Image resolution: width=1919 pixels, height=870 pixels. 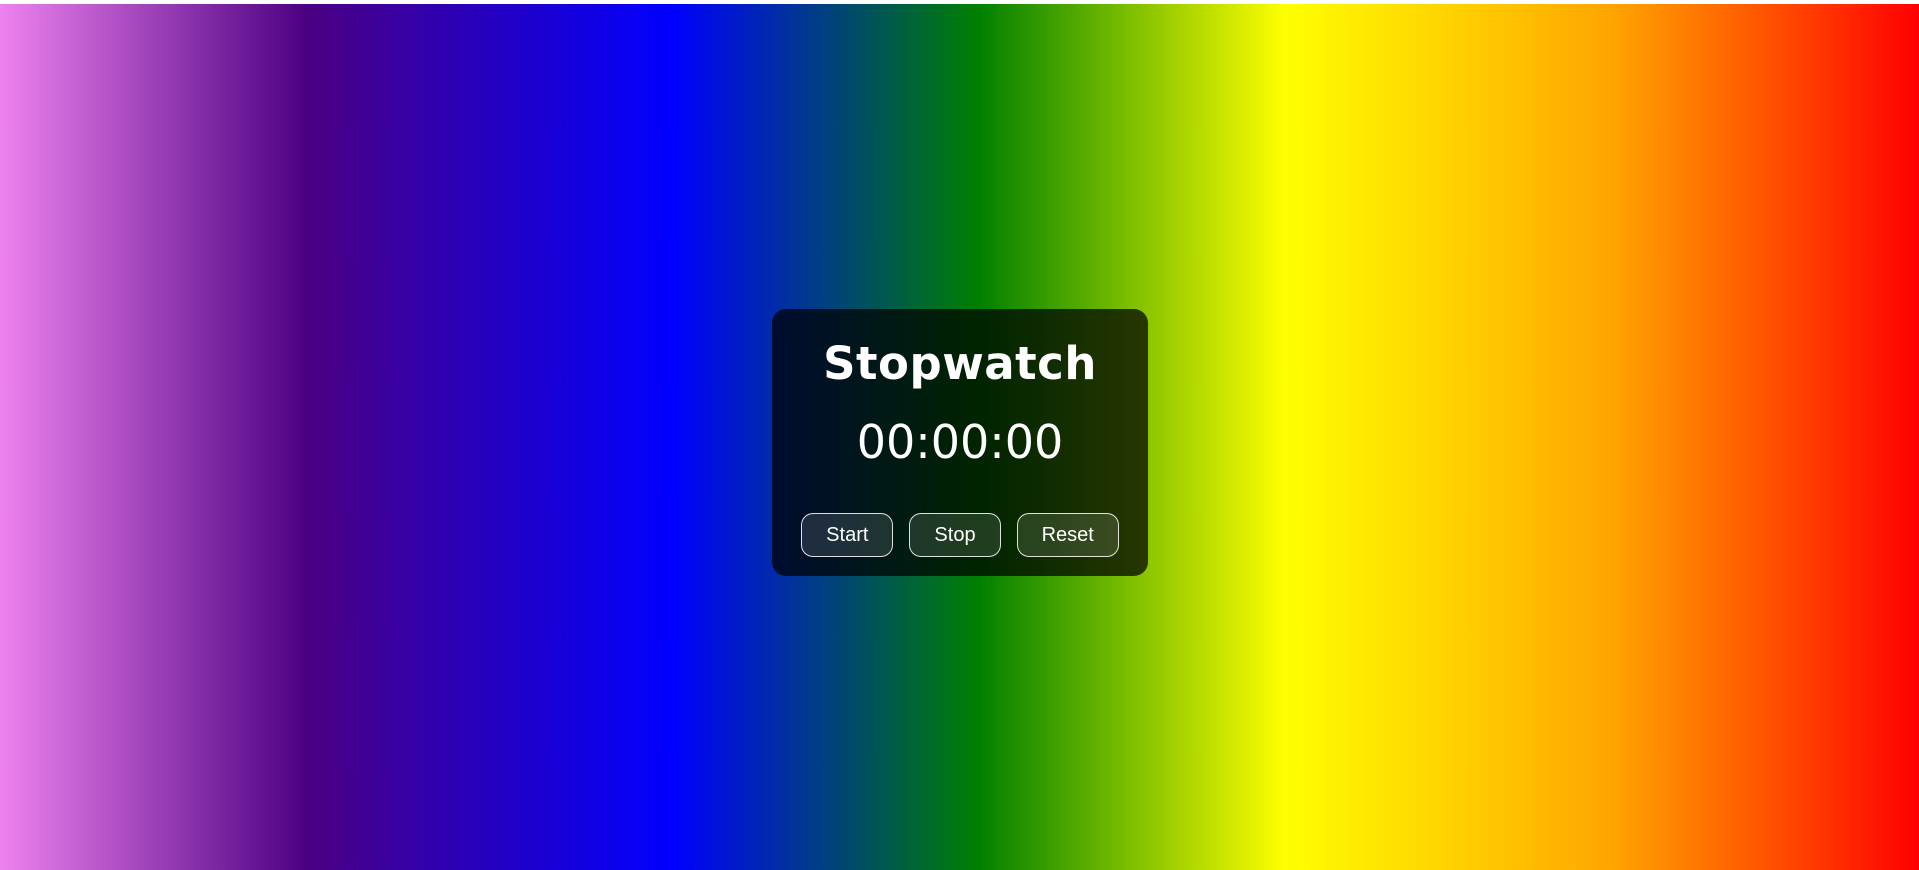 What do you see at coordinates (1067, 535) in the screenshot?
I see `reset-button: Reset` at bounding box center [1067, 535].